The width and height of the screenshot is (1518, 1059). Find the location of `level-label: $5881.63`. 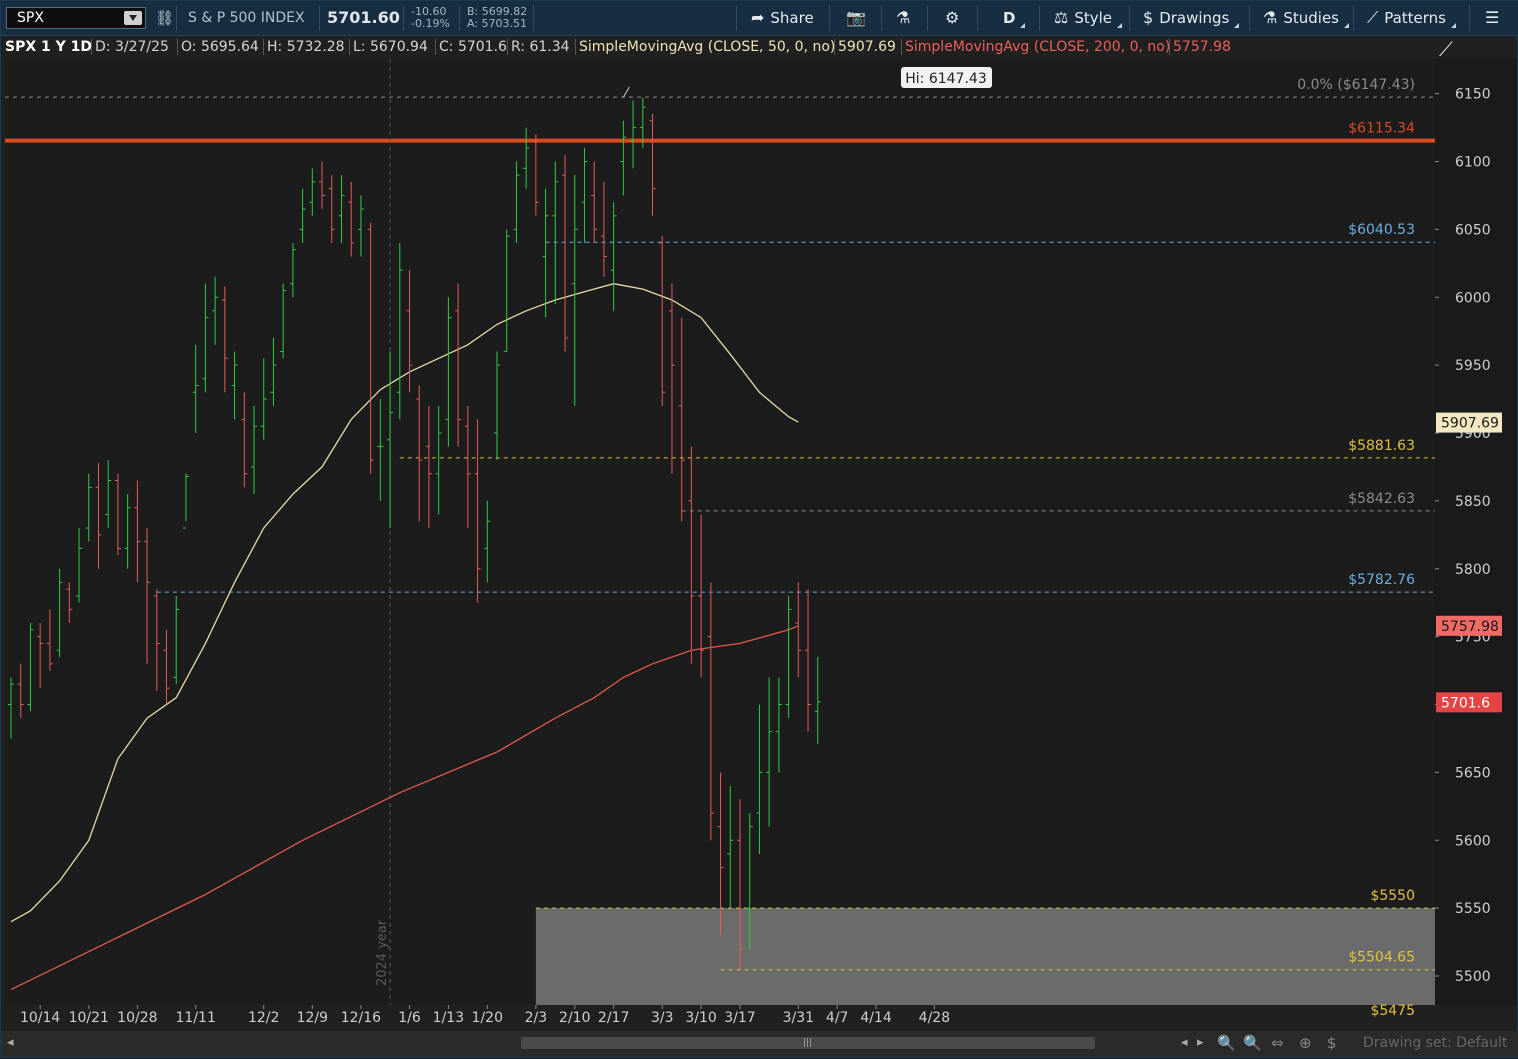

level-label: $5881.63 is located at coordinates (1381, 446).